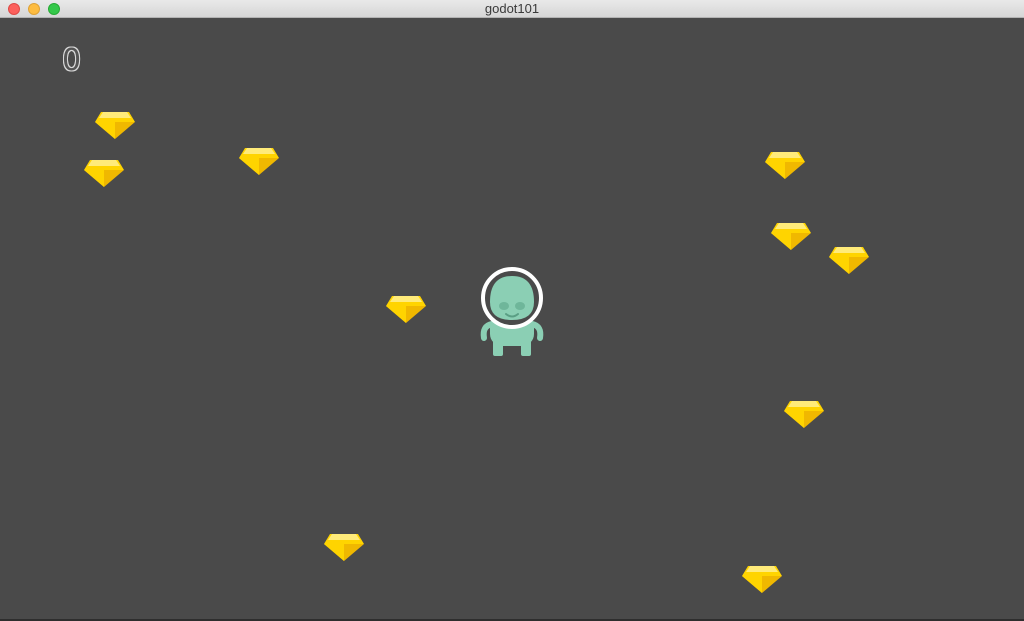  I want to click on score-counter: 0, so click(72, 60).